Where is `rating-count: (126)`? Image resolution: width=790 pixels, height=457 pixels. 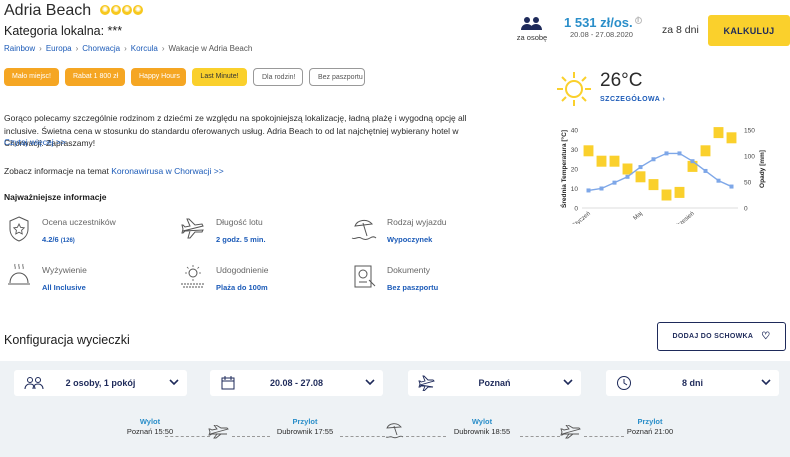
rating-count: (126) is located at coordinates (67, 241).